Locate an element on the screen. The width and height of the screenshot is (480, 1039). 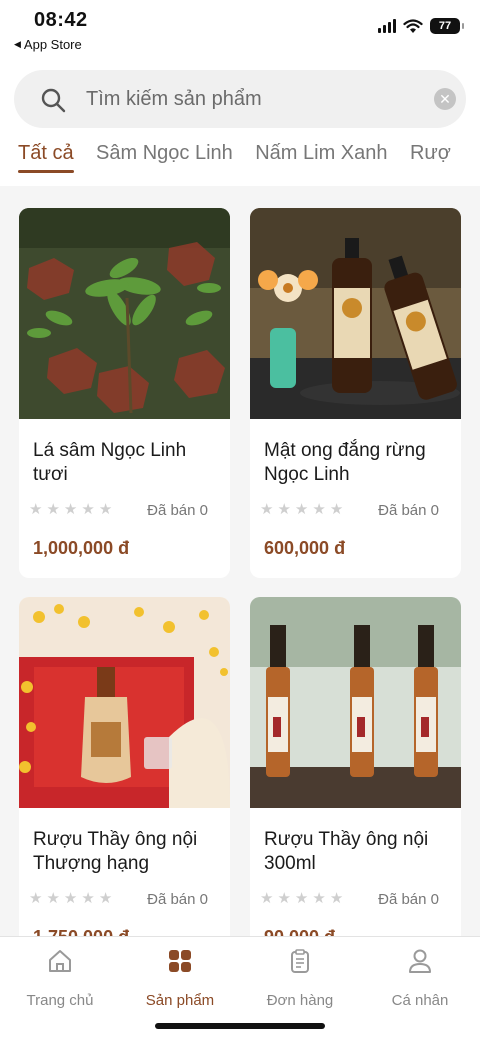
tab-all: Tất cả is located at coordinates (46, 157).